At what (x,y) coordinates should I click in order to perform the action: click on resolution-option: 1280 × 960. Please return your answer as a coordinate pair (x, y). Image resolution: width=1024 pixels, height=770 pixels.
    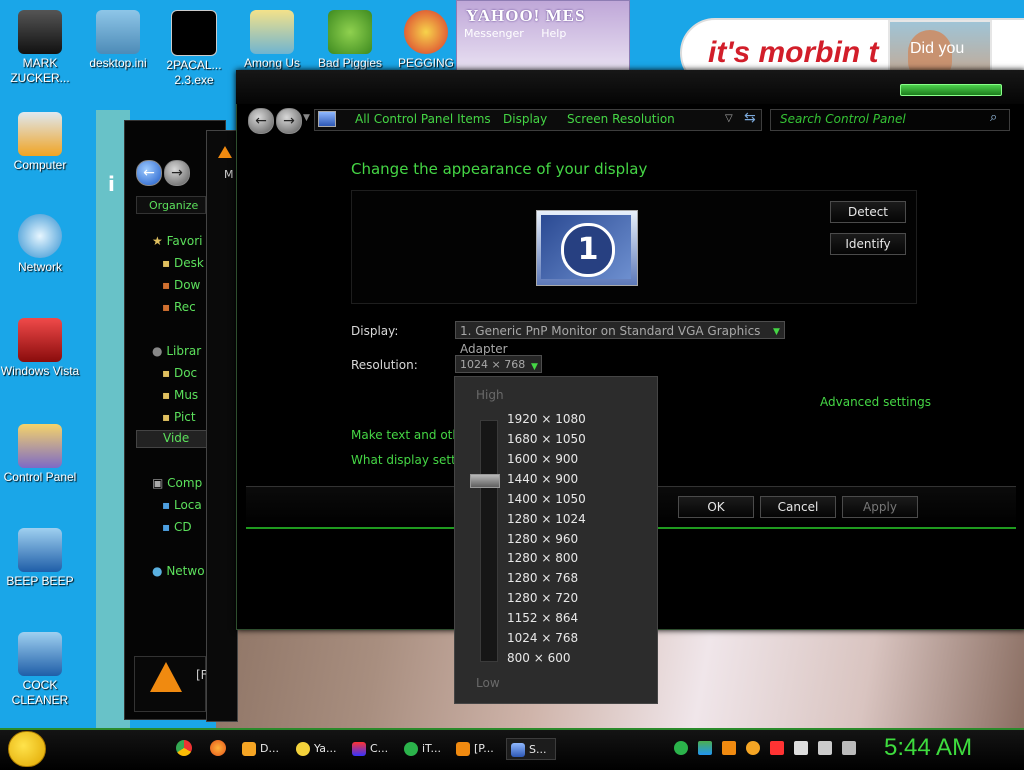
    Looking at the image, I should click on (542, 539).